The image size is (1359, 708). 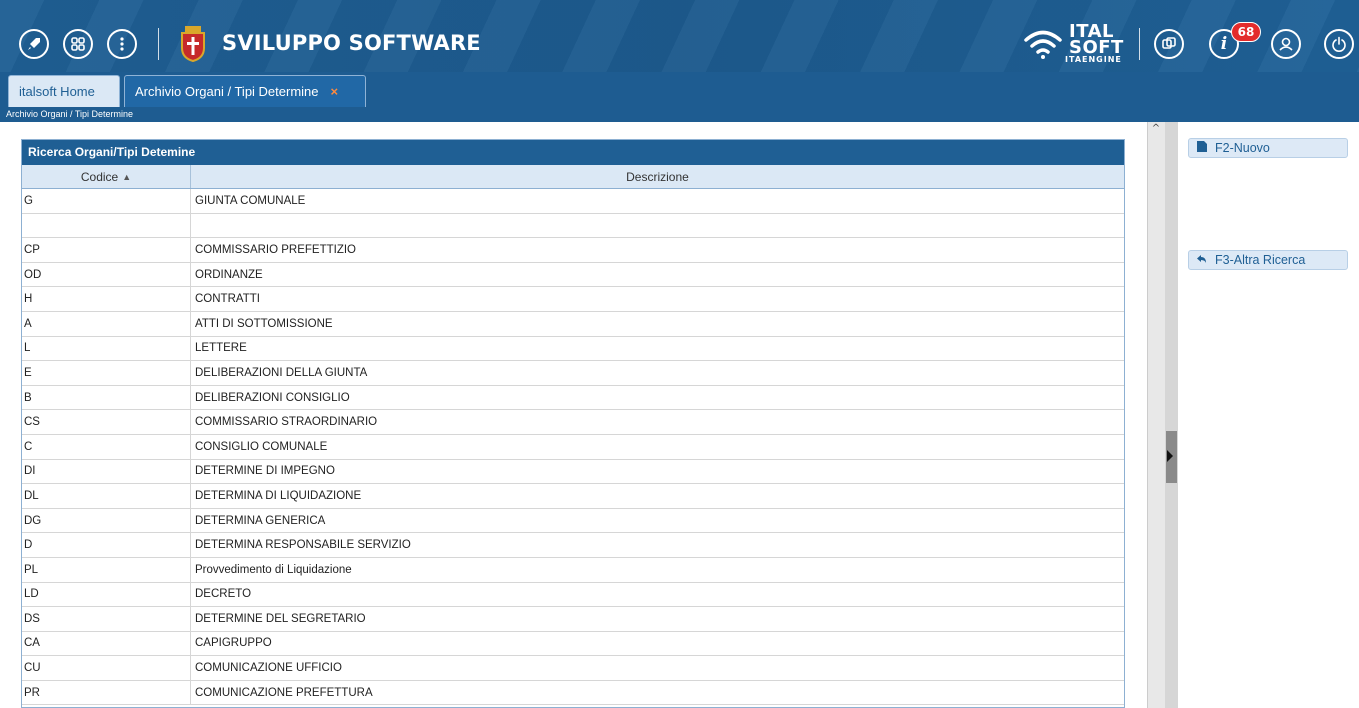 What do you see at coordinates (272, 397) in the screenshot?
I see `cell-descrizione: DELIBERAZIONI CONSIGLIO` at bounding box center [272, 397].